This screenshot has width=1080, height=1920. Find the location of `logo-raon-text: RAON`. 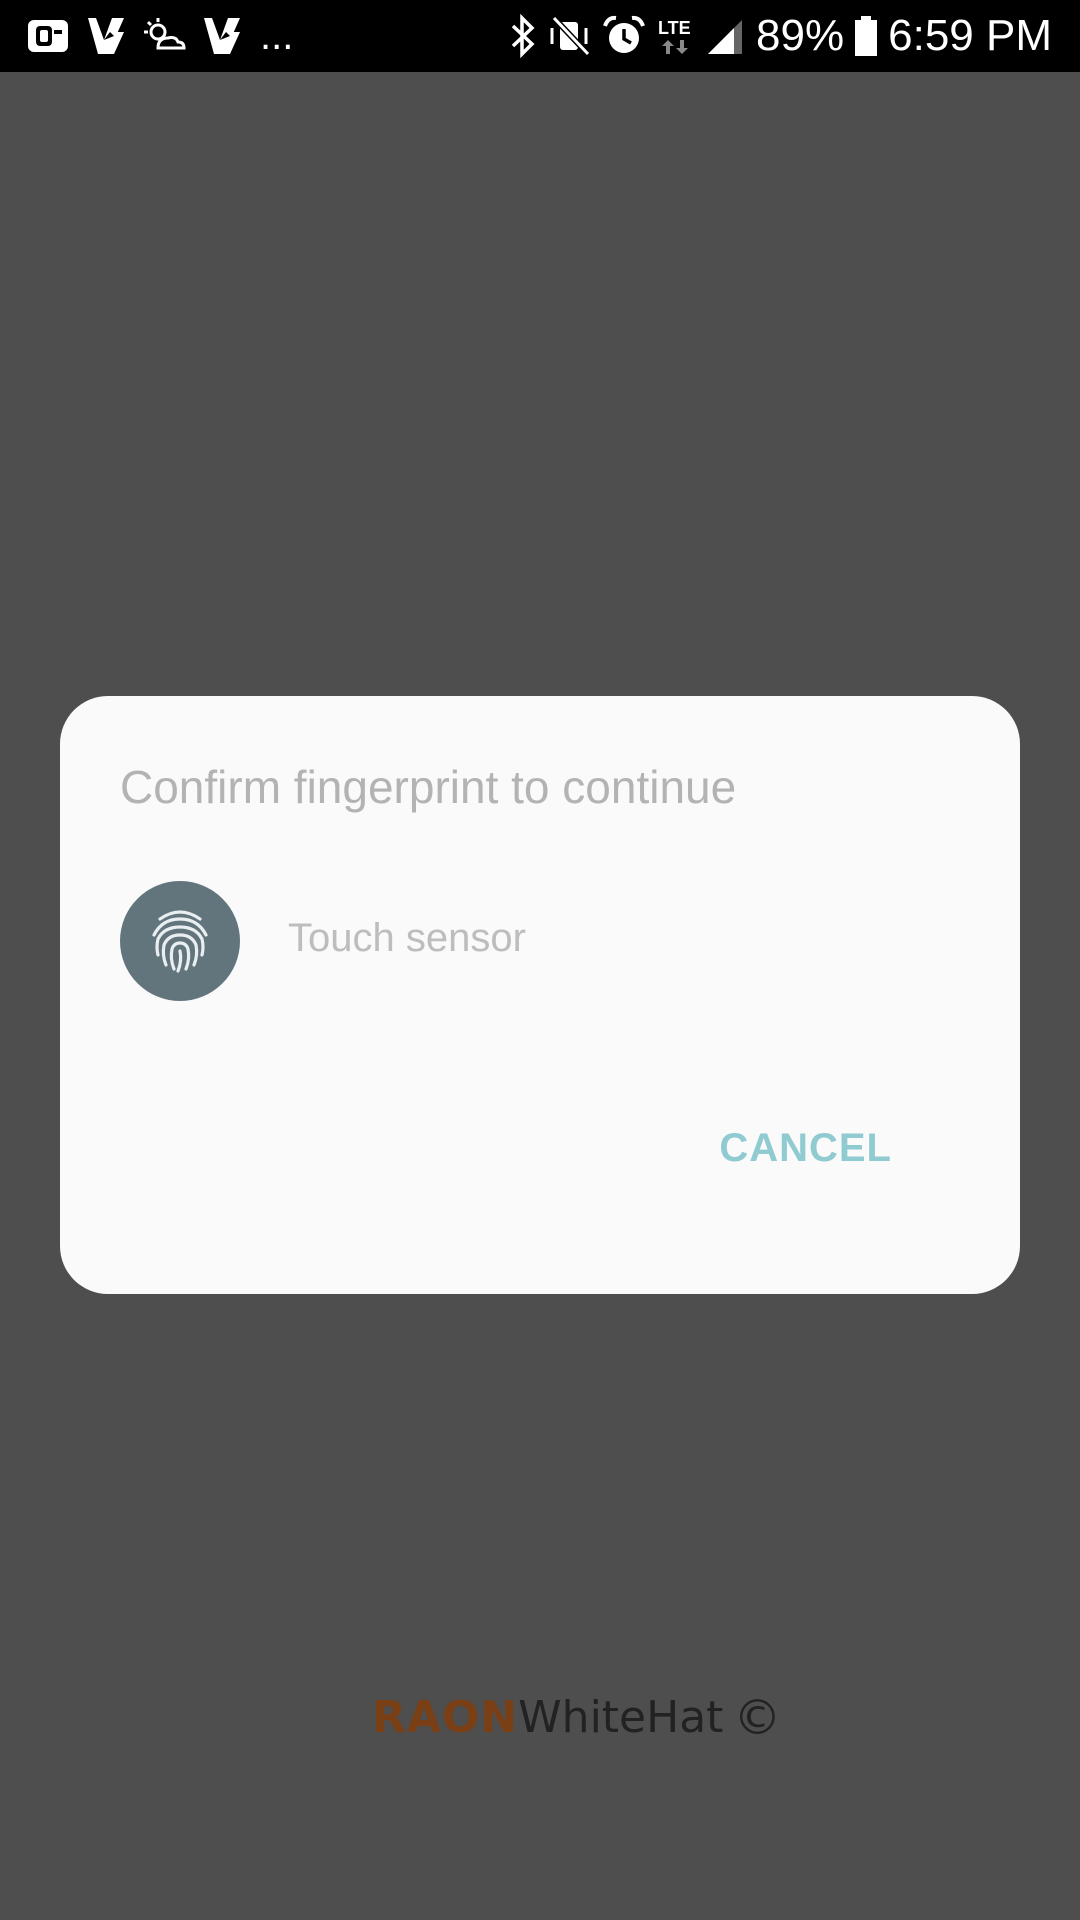

logo-raon-text: RAON is located at coordinates (445, 1717).